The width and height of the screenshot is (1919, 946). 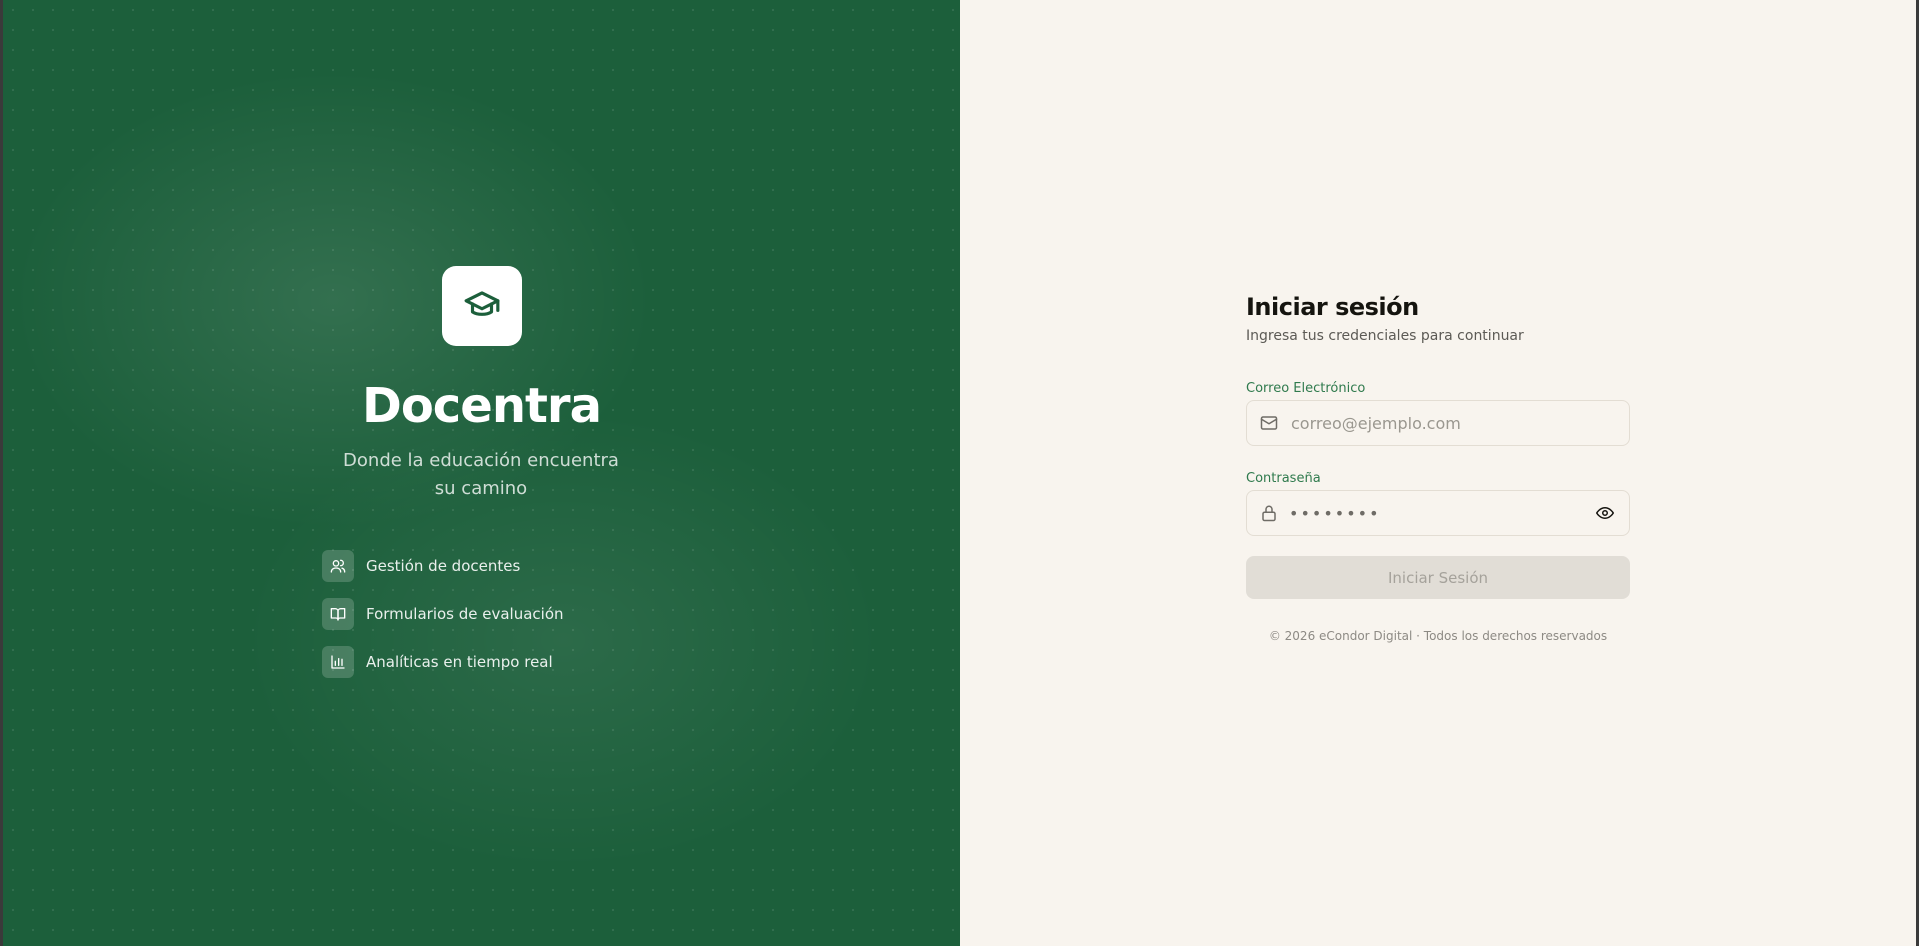 I want to click on eye-icon, so click(x=1605, y=513).